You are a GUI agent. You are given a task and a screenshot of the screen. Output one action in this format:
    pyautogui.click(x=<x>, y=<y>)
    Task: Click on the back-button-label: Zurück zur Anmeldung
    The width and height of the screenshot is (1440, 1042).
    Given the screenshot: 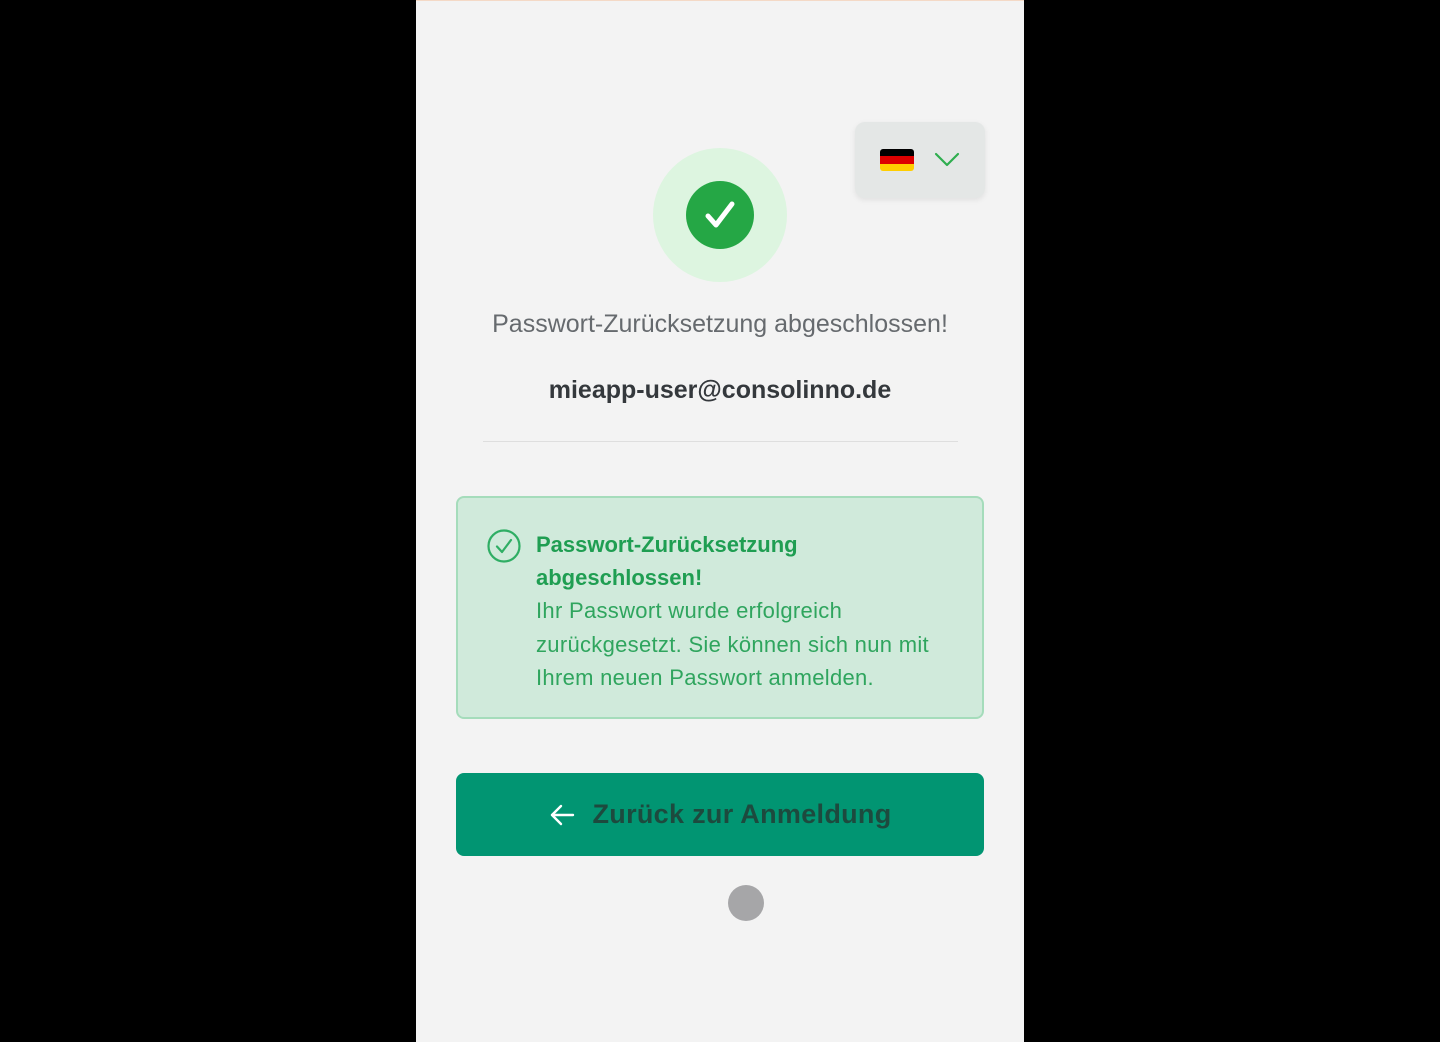 What is the action you would take?
    pyautogui.click(x=742, y=814)
    